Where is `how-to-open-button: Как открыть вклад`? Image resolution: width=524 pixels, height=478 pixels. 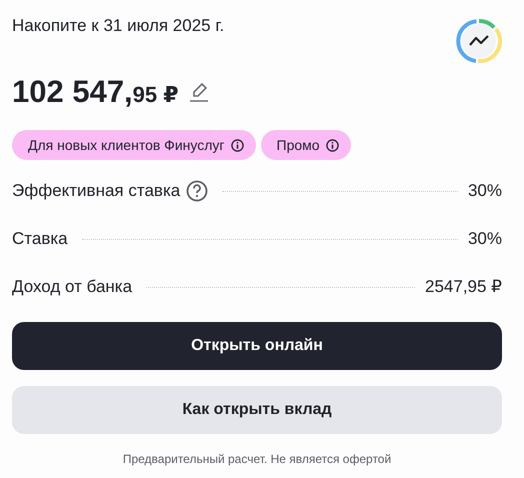 how-to-open-button: Как открыть вклад is located at coordinates (257, 410).